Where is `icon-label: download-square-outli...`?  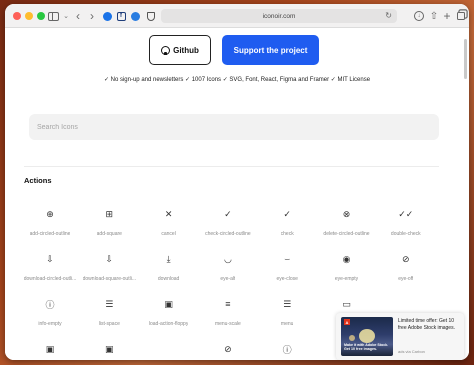 icon-label: download-square-outli... is located at coordinates (109, 279).